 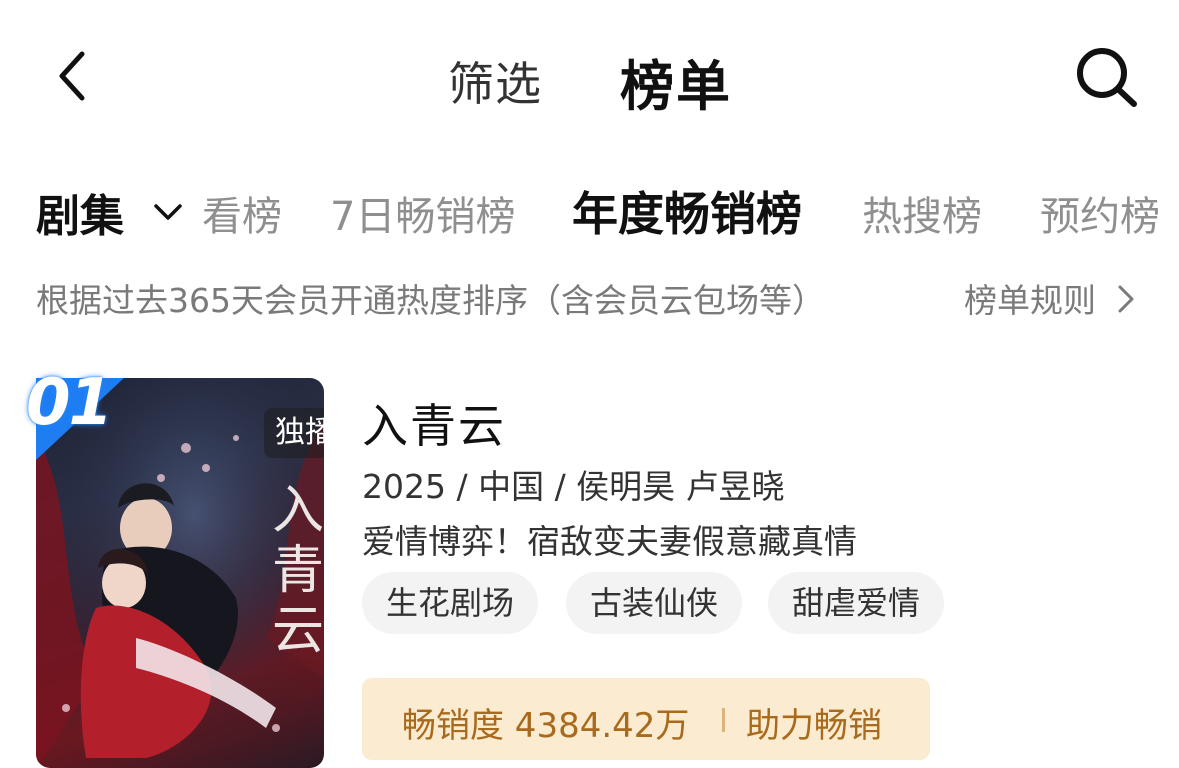 What do you see at coordinates (69, 403) in the screenshot?
I see `rank-number: 01` at bounding box center [69, 403].